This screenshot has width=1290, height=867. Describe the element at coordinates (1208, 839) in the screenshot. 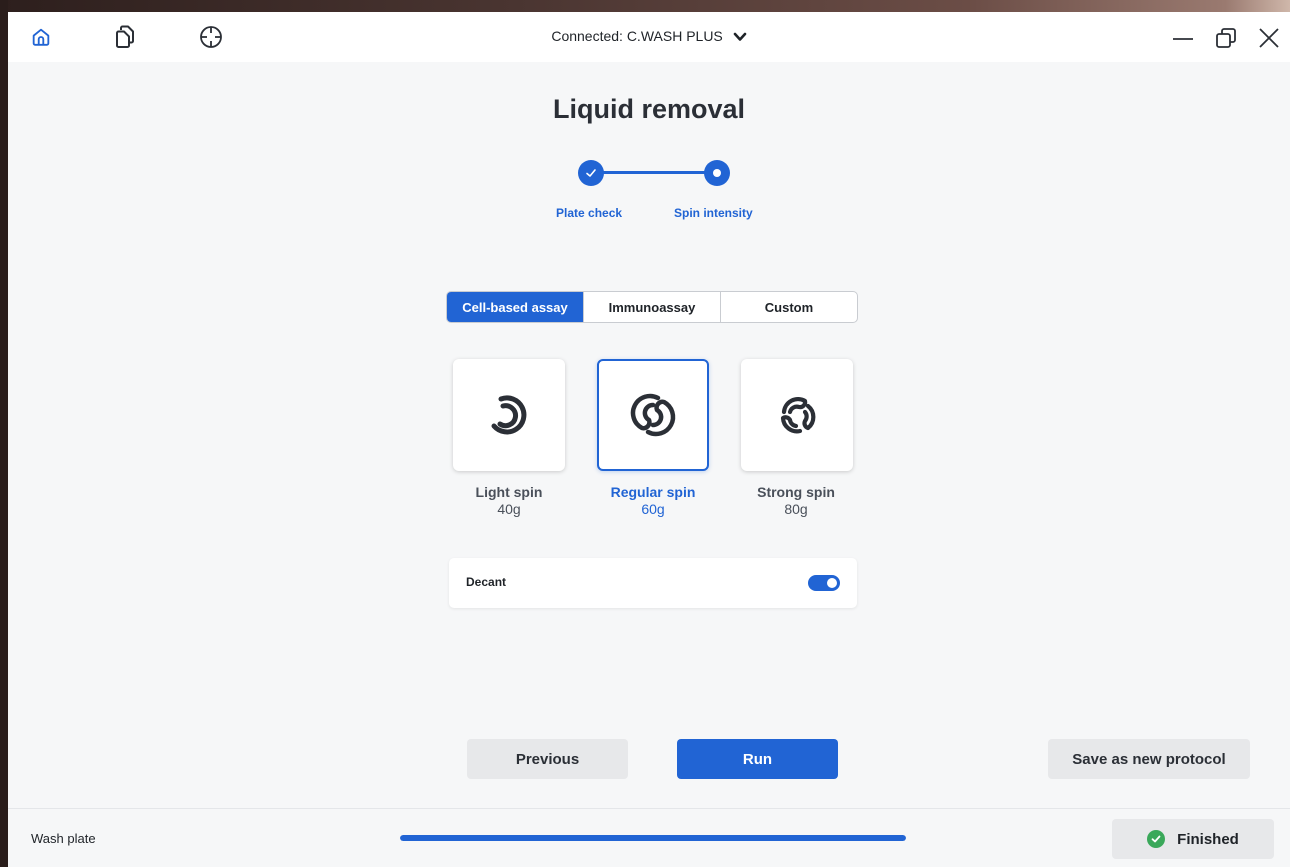

I see `finished-label: Finished` at that location.